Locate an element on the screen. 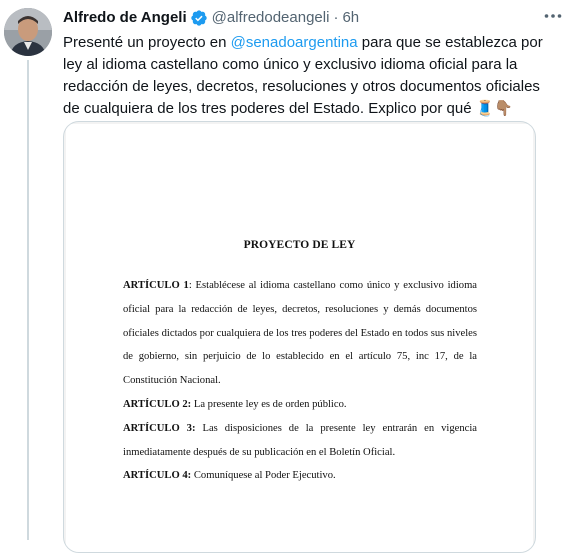  mention-link: @senadoargentina is located at coordinates (294, 42).